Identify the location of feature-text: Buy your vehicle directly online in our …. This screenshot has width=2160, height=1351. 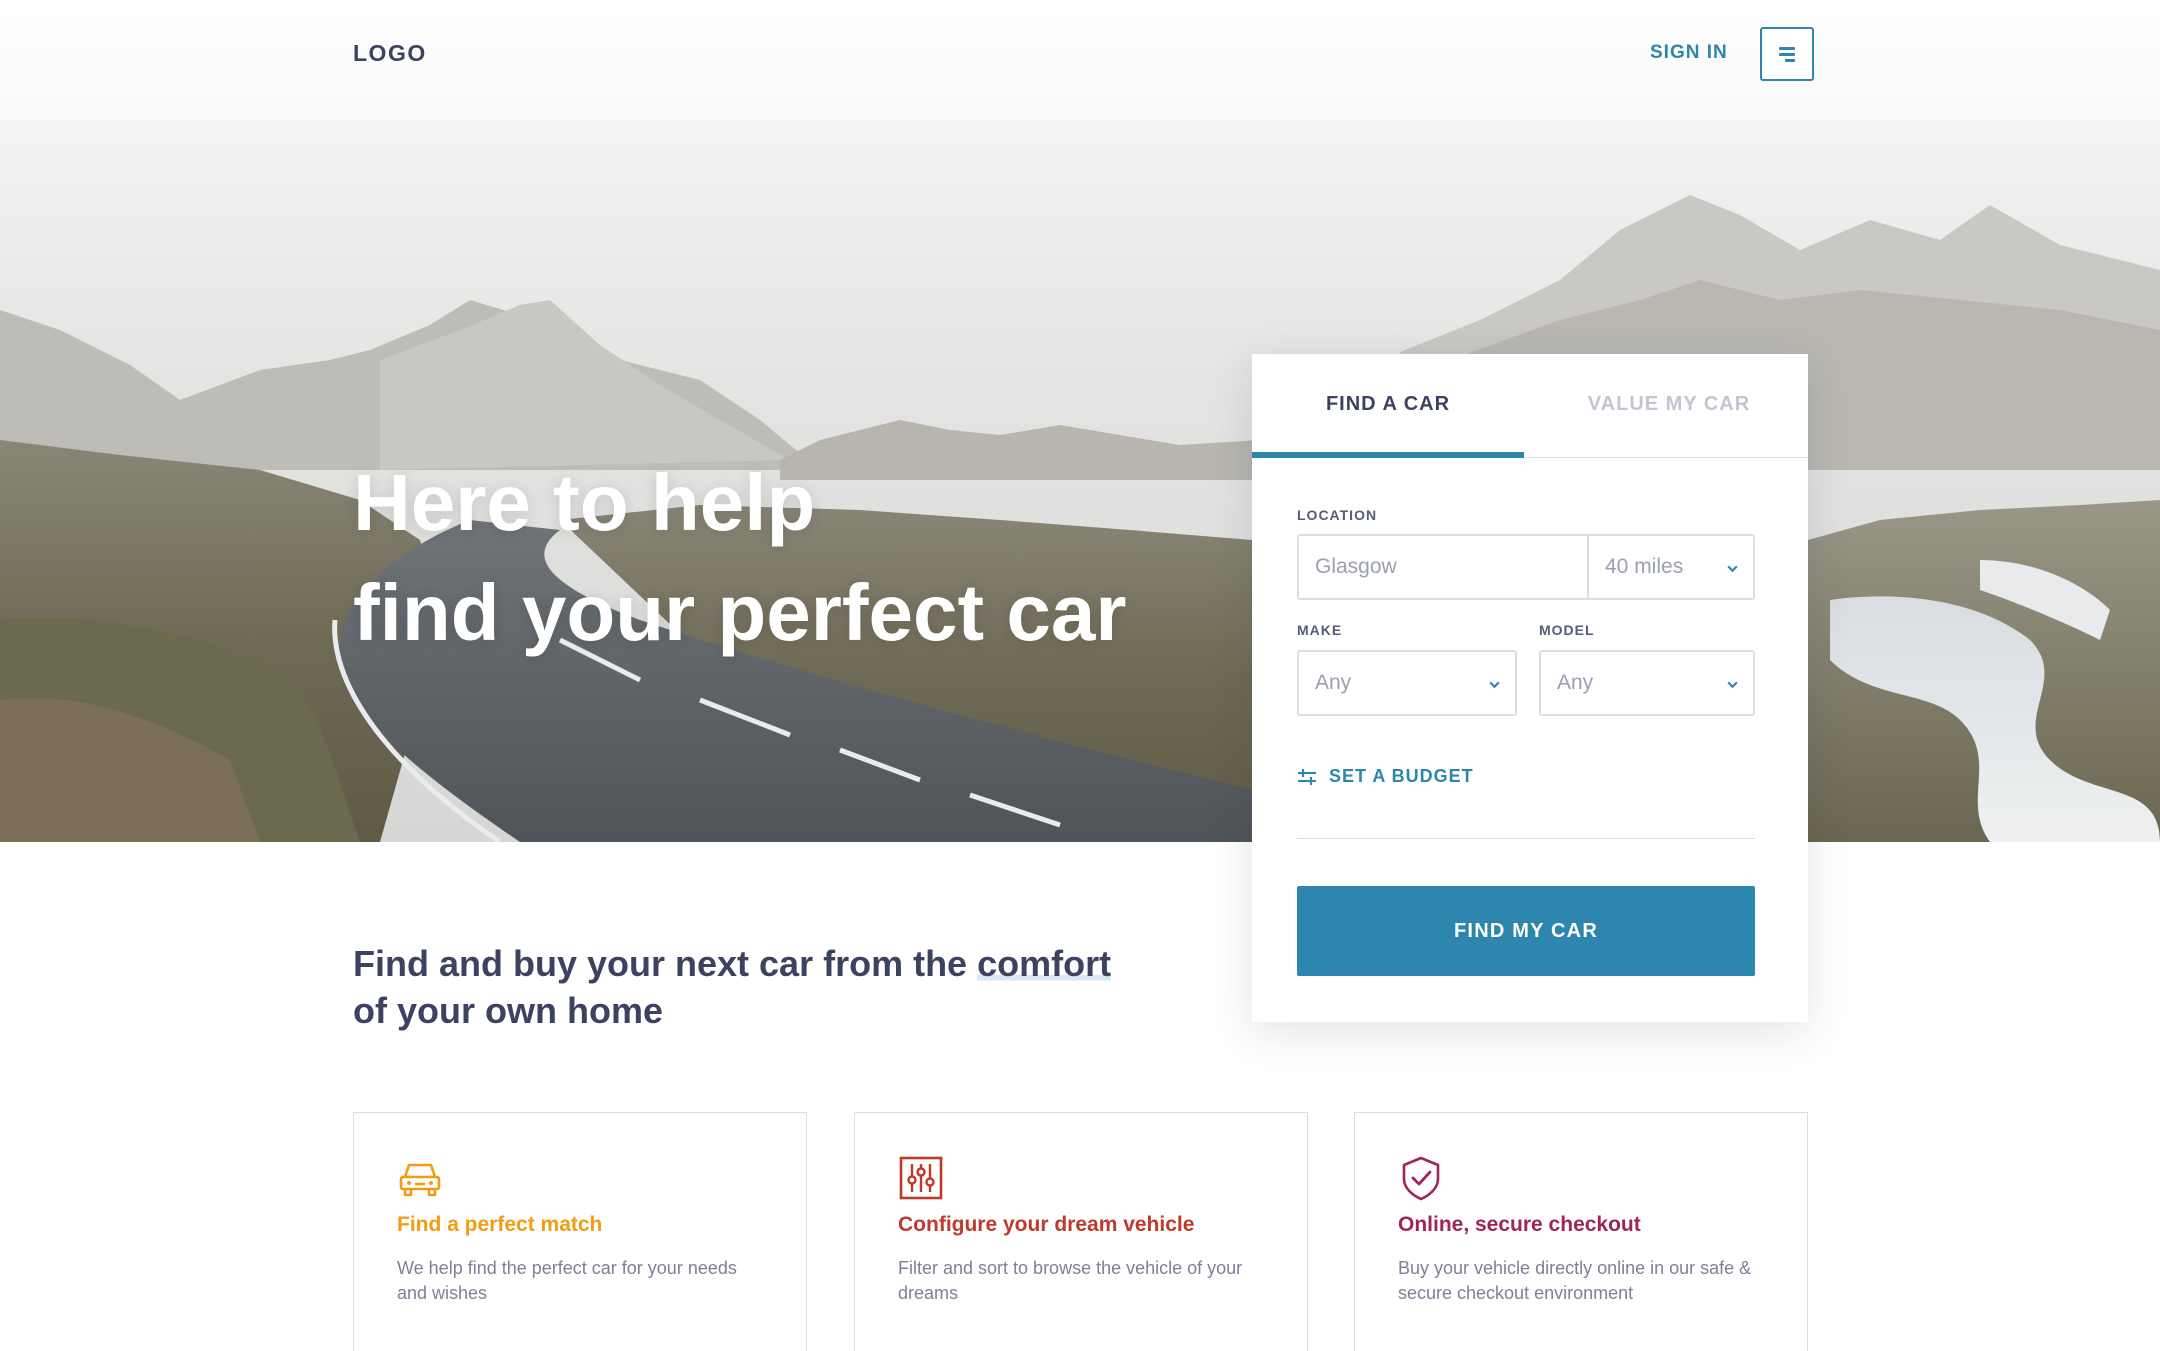
(1575, 1280).